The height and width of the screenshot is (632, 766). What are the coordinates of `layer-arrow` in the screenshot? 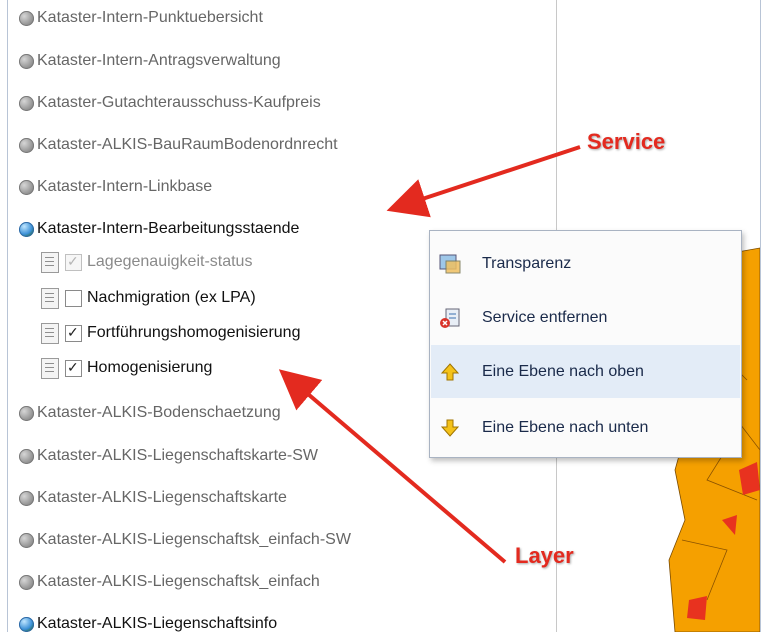 It's located at (392, 466).